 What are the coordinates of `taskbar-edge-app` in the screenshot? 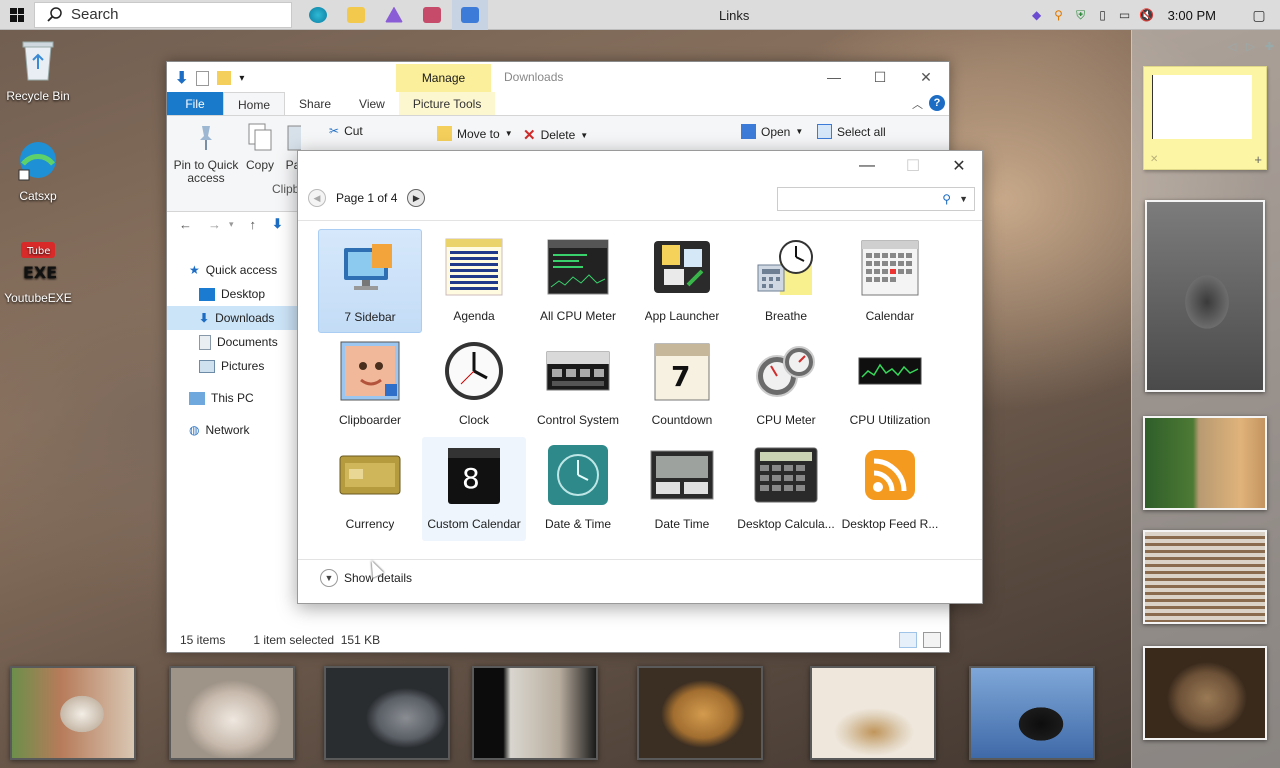 It's located at (318, 15).